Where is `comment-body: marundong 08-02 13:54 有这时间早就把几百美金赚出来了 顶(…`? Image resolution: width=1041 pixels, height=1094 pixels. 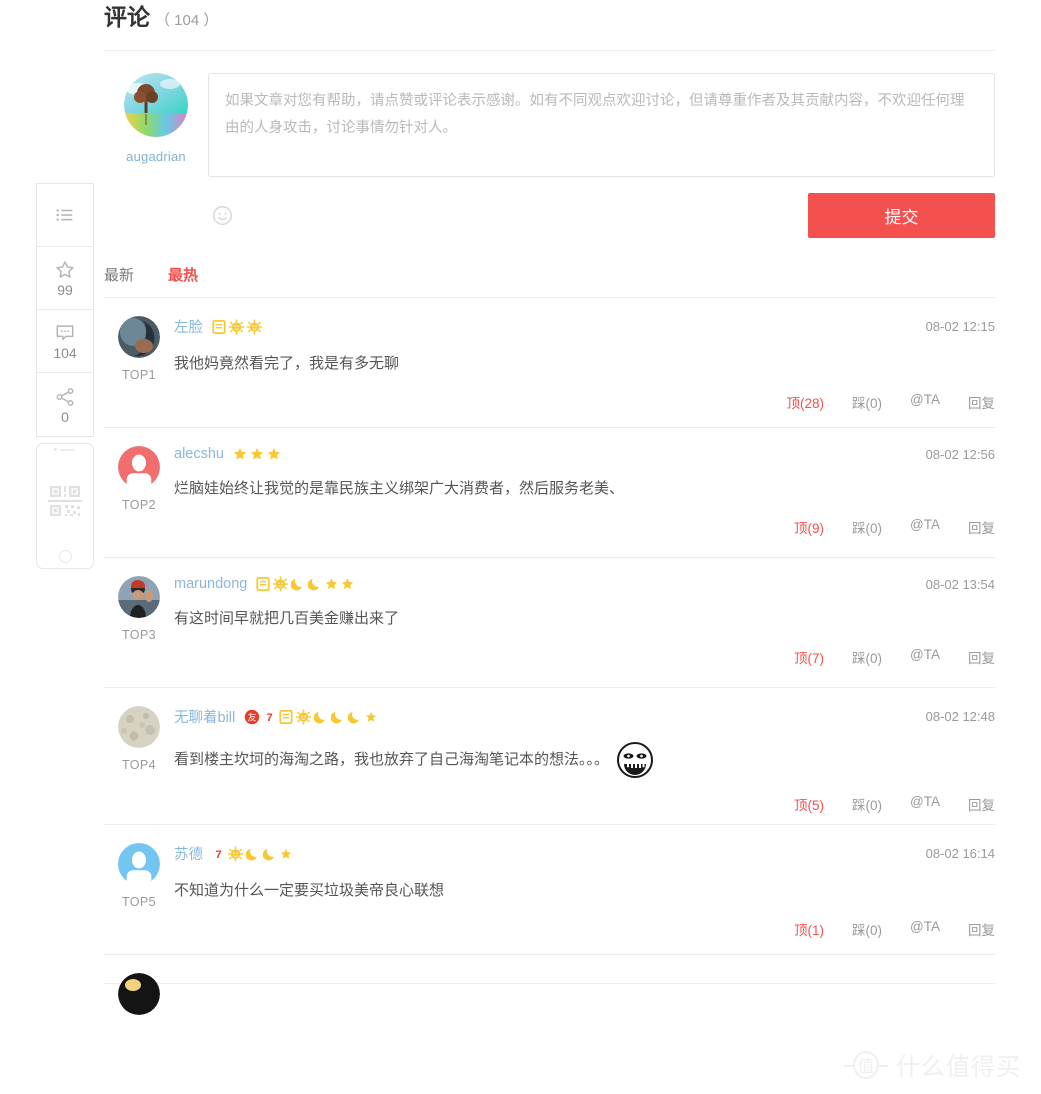
comment-body: marundong 08-02 13:54 有这时间早就把几百美金赚出来了 顶(… is located at coordinates (549, 621).